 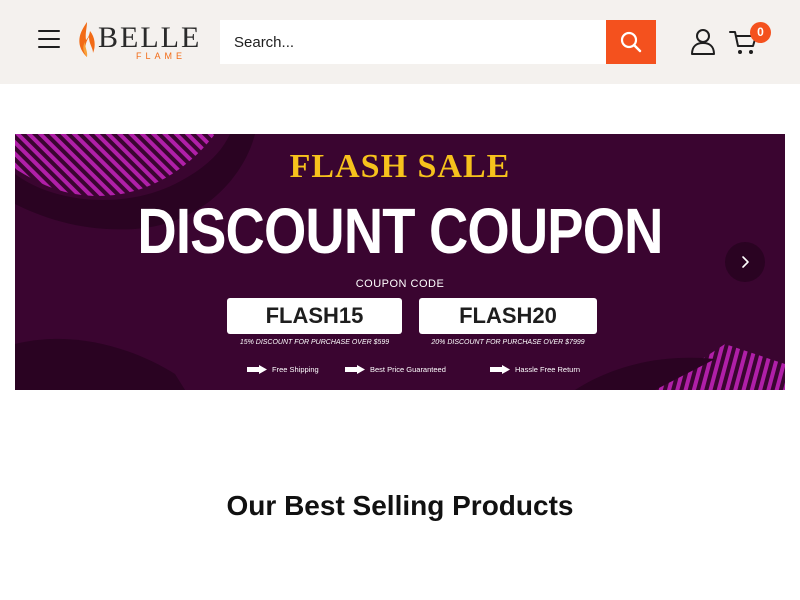 I want to click on feature-label: Free Shipping, so click(x=295, y=369).